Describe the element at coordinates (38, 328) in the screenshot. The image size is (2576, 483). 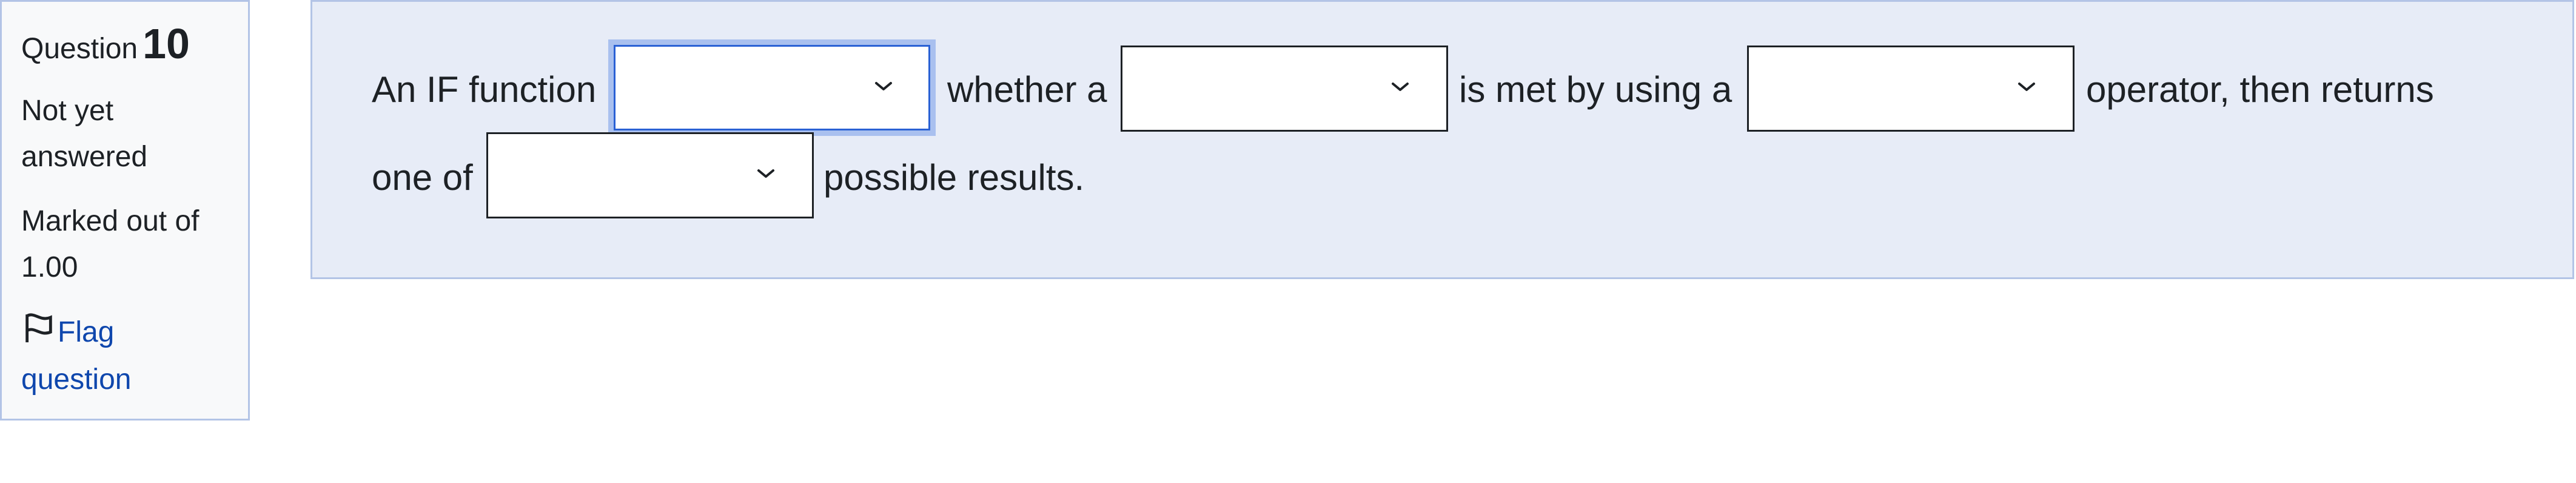
I see `flag-icon` at that location.